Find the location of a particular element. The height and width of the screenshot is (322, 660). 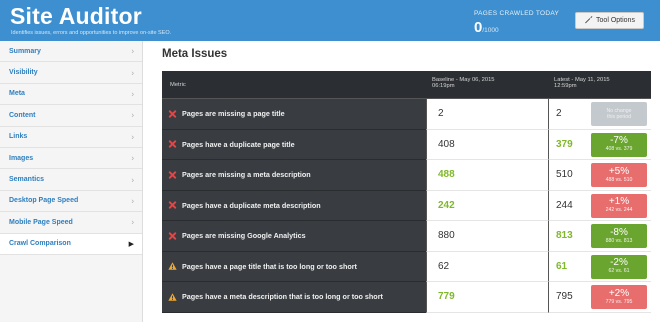

baseline-cell: 779 is located at coordinates (487, 297).